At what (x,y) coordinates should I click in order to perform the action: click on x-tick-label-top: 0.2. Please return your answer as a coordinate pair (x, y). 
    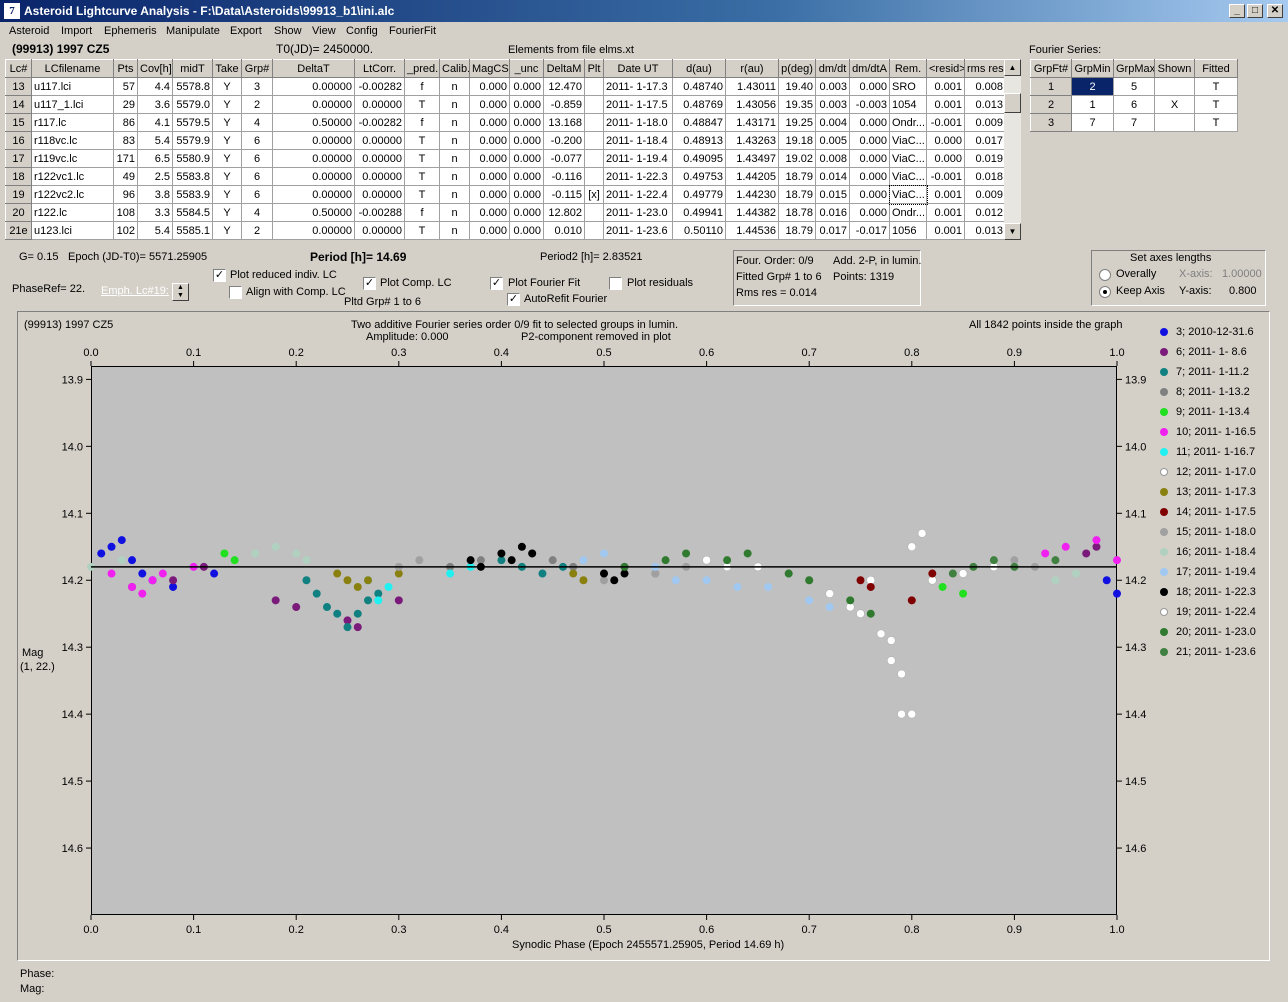
    Looking at the image, I should click on (296, 353).